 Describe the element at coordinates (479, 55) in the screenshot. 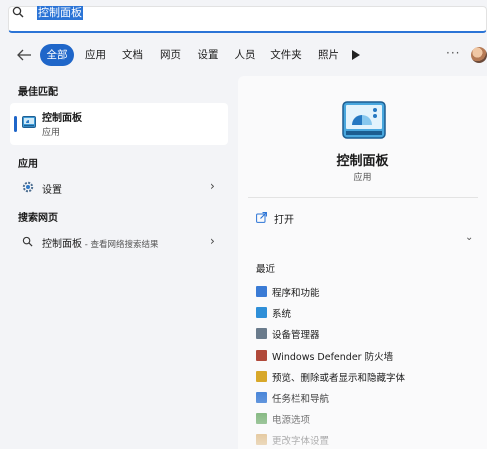

I see `avatar` at that location.